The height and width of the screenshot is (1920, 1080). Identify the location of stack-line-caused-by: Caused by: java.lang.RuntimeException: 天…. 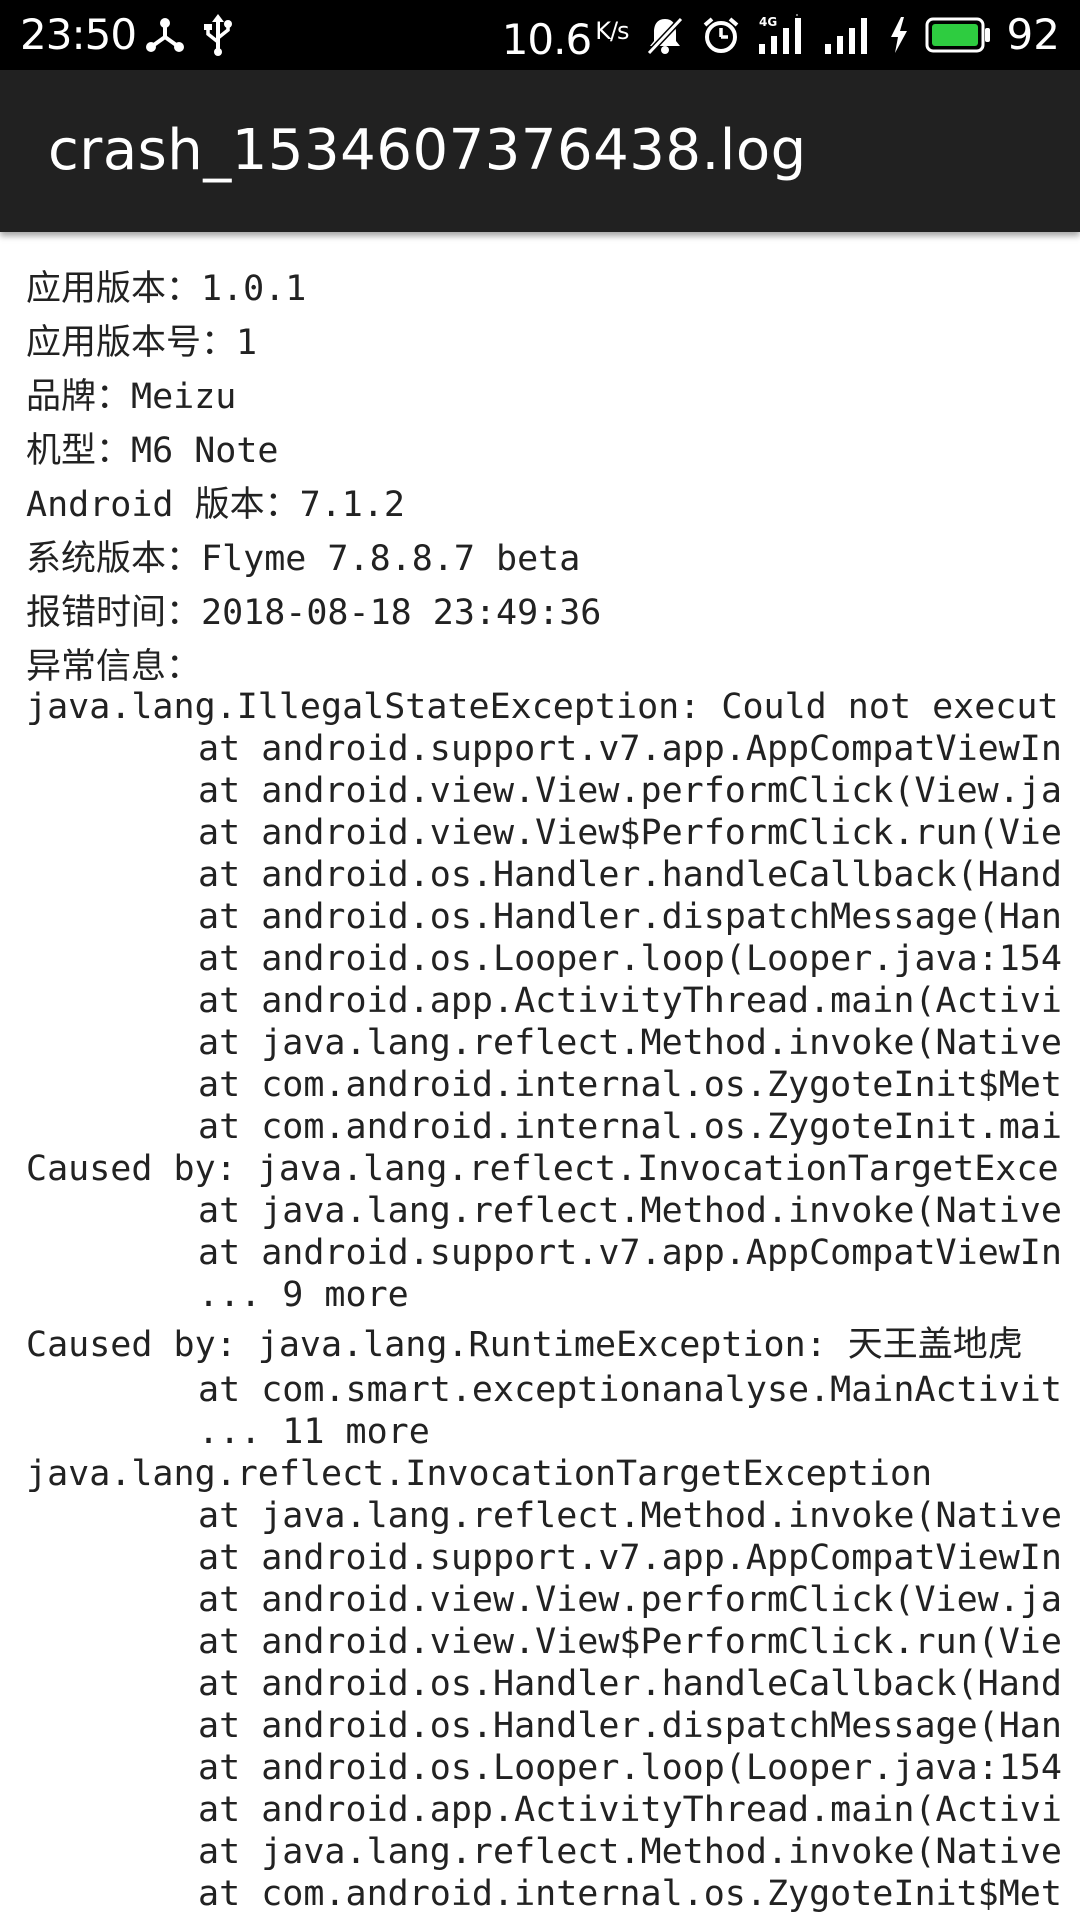
(524, 1345).